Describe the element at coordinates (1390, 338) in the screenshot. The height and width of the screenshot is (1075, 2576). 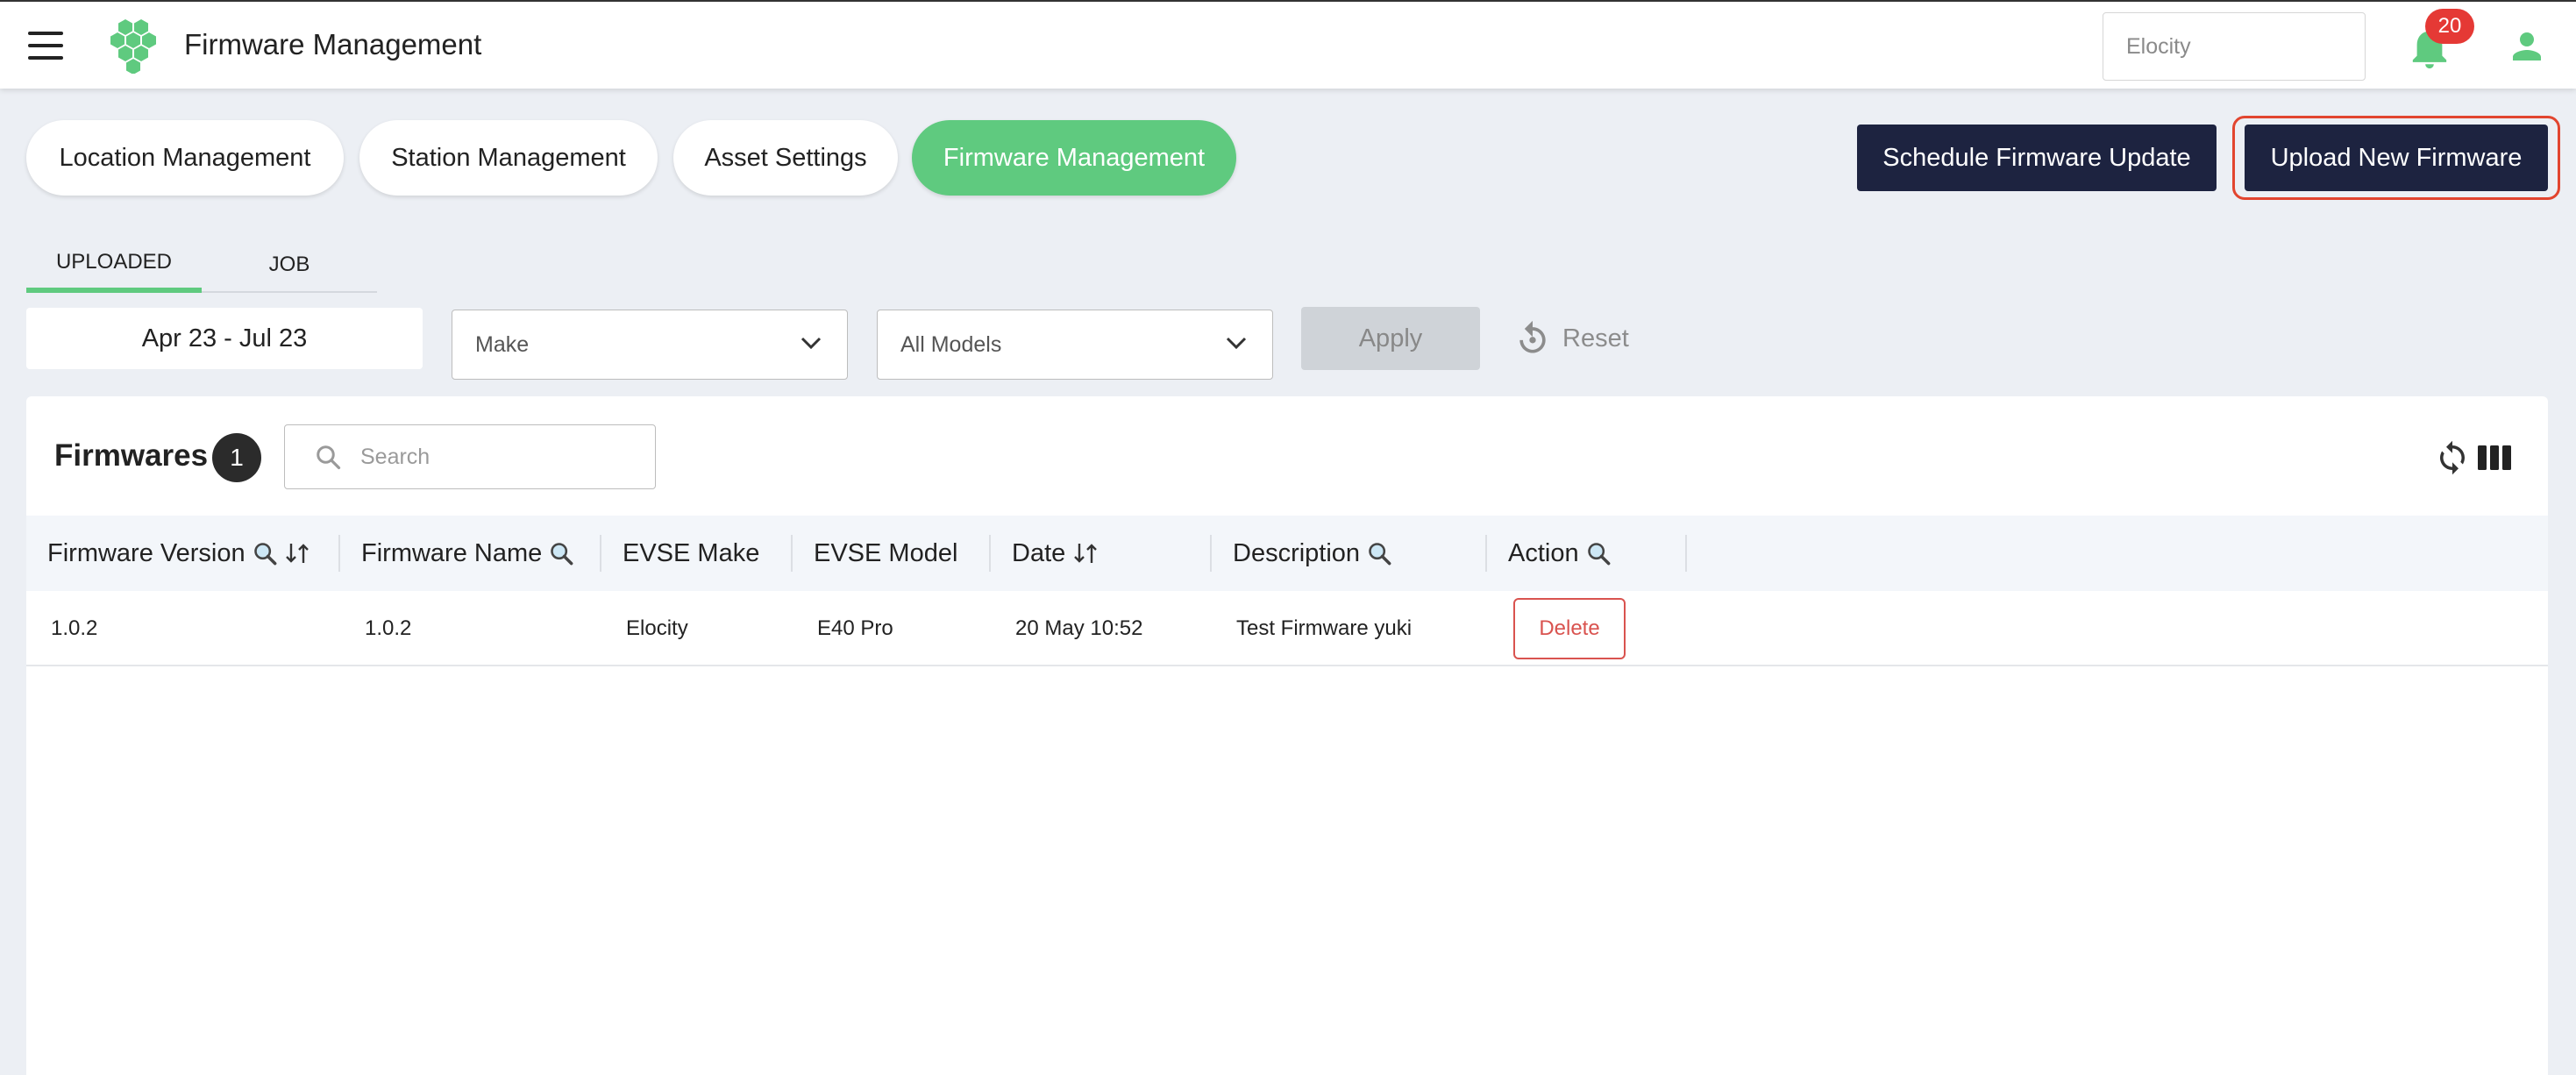
I see `apply-button: Apply` at that location.